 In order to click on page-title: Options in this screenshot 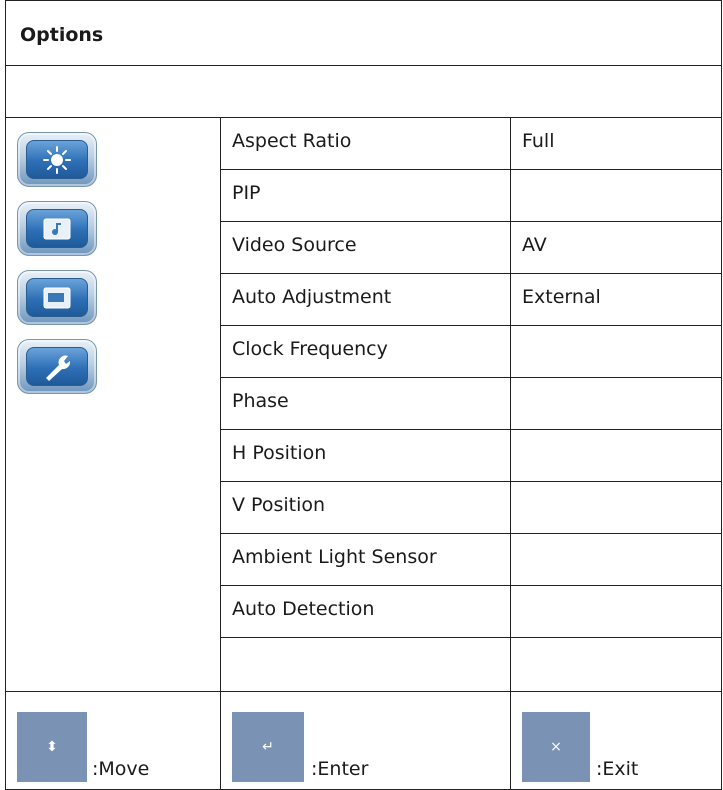, I will do `click(62, 35)`.